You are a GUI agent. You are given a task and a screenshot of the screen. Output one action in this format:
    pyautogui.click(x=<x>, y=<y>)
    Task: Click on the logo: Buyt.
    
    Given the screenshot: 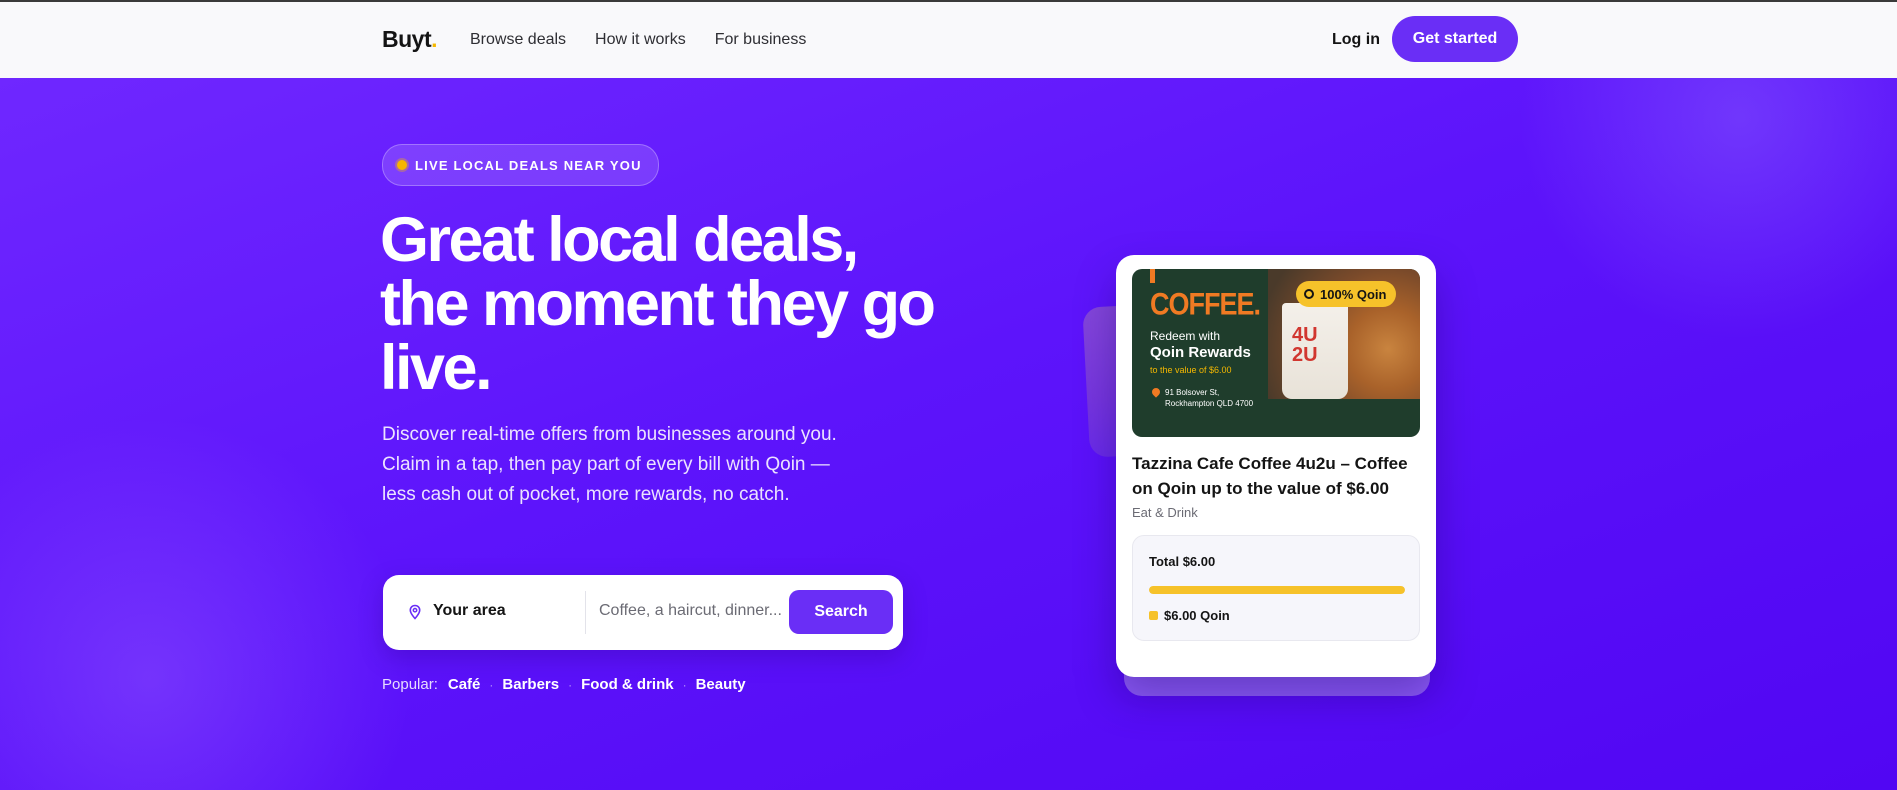 What is the action you would take?
    pyautogui.click(x=410, y=39)
    